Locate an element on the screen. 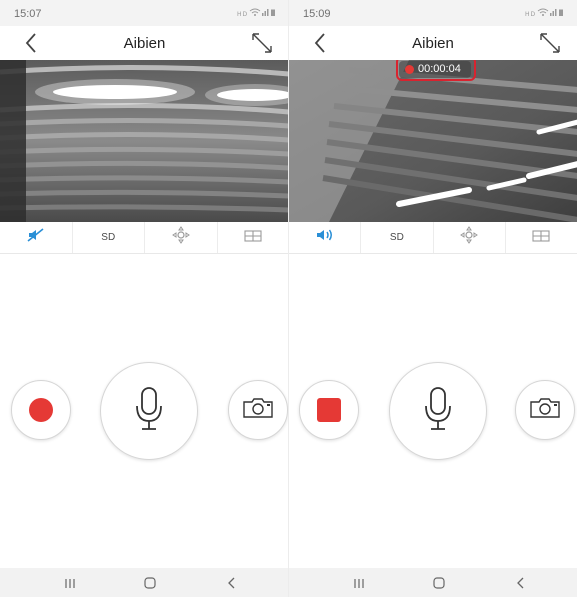  speaker-on-icon is located at coordinates (325, 237).